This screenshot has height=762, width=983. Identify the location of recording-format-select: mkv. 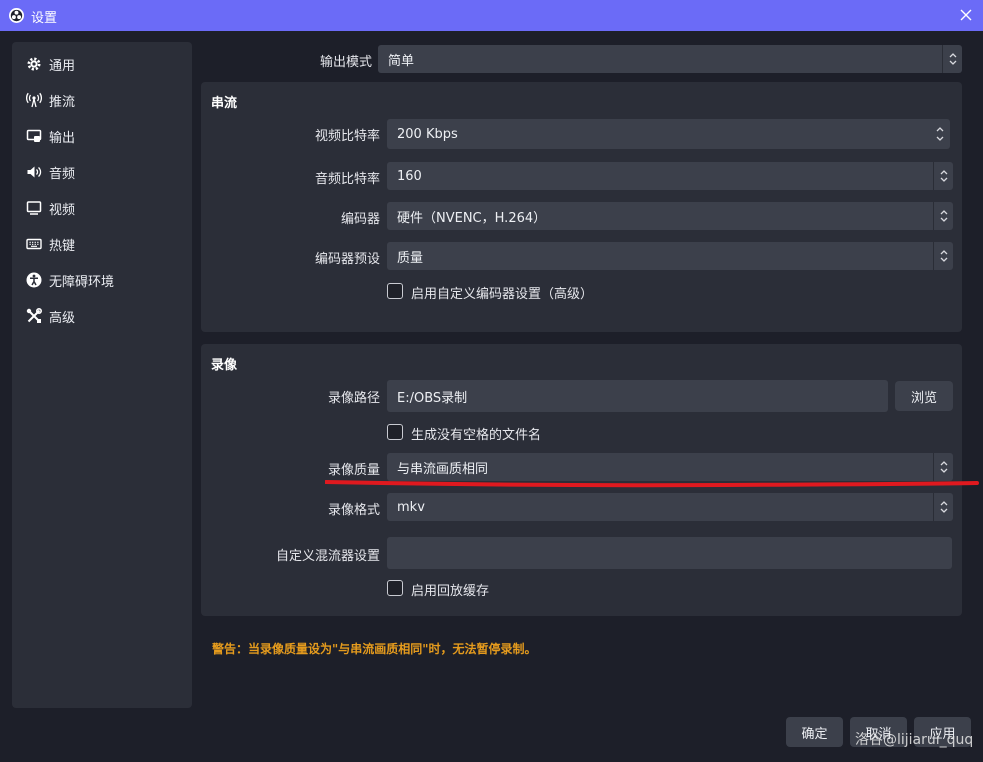
(670, 507).